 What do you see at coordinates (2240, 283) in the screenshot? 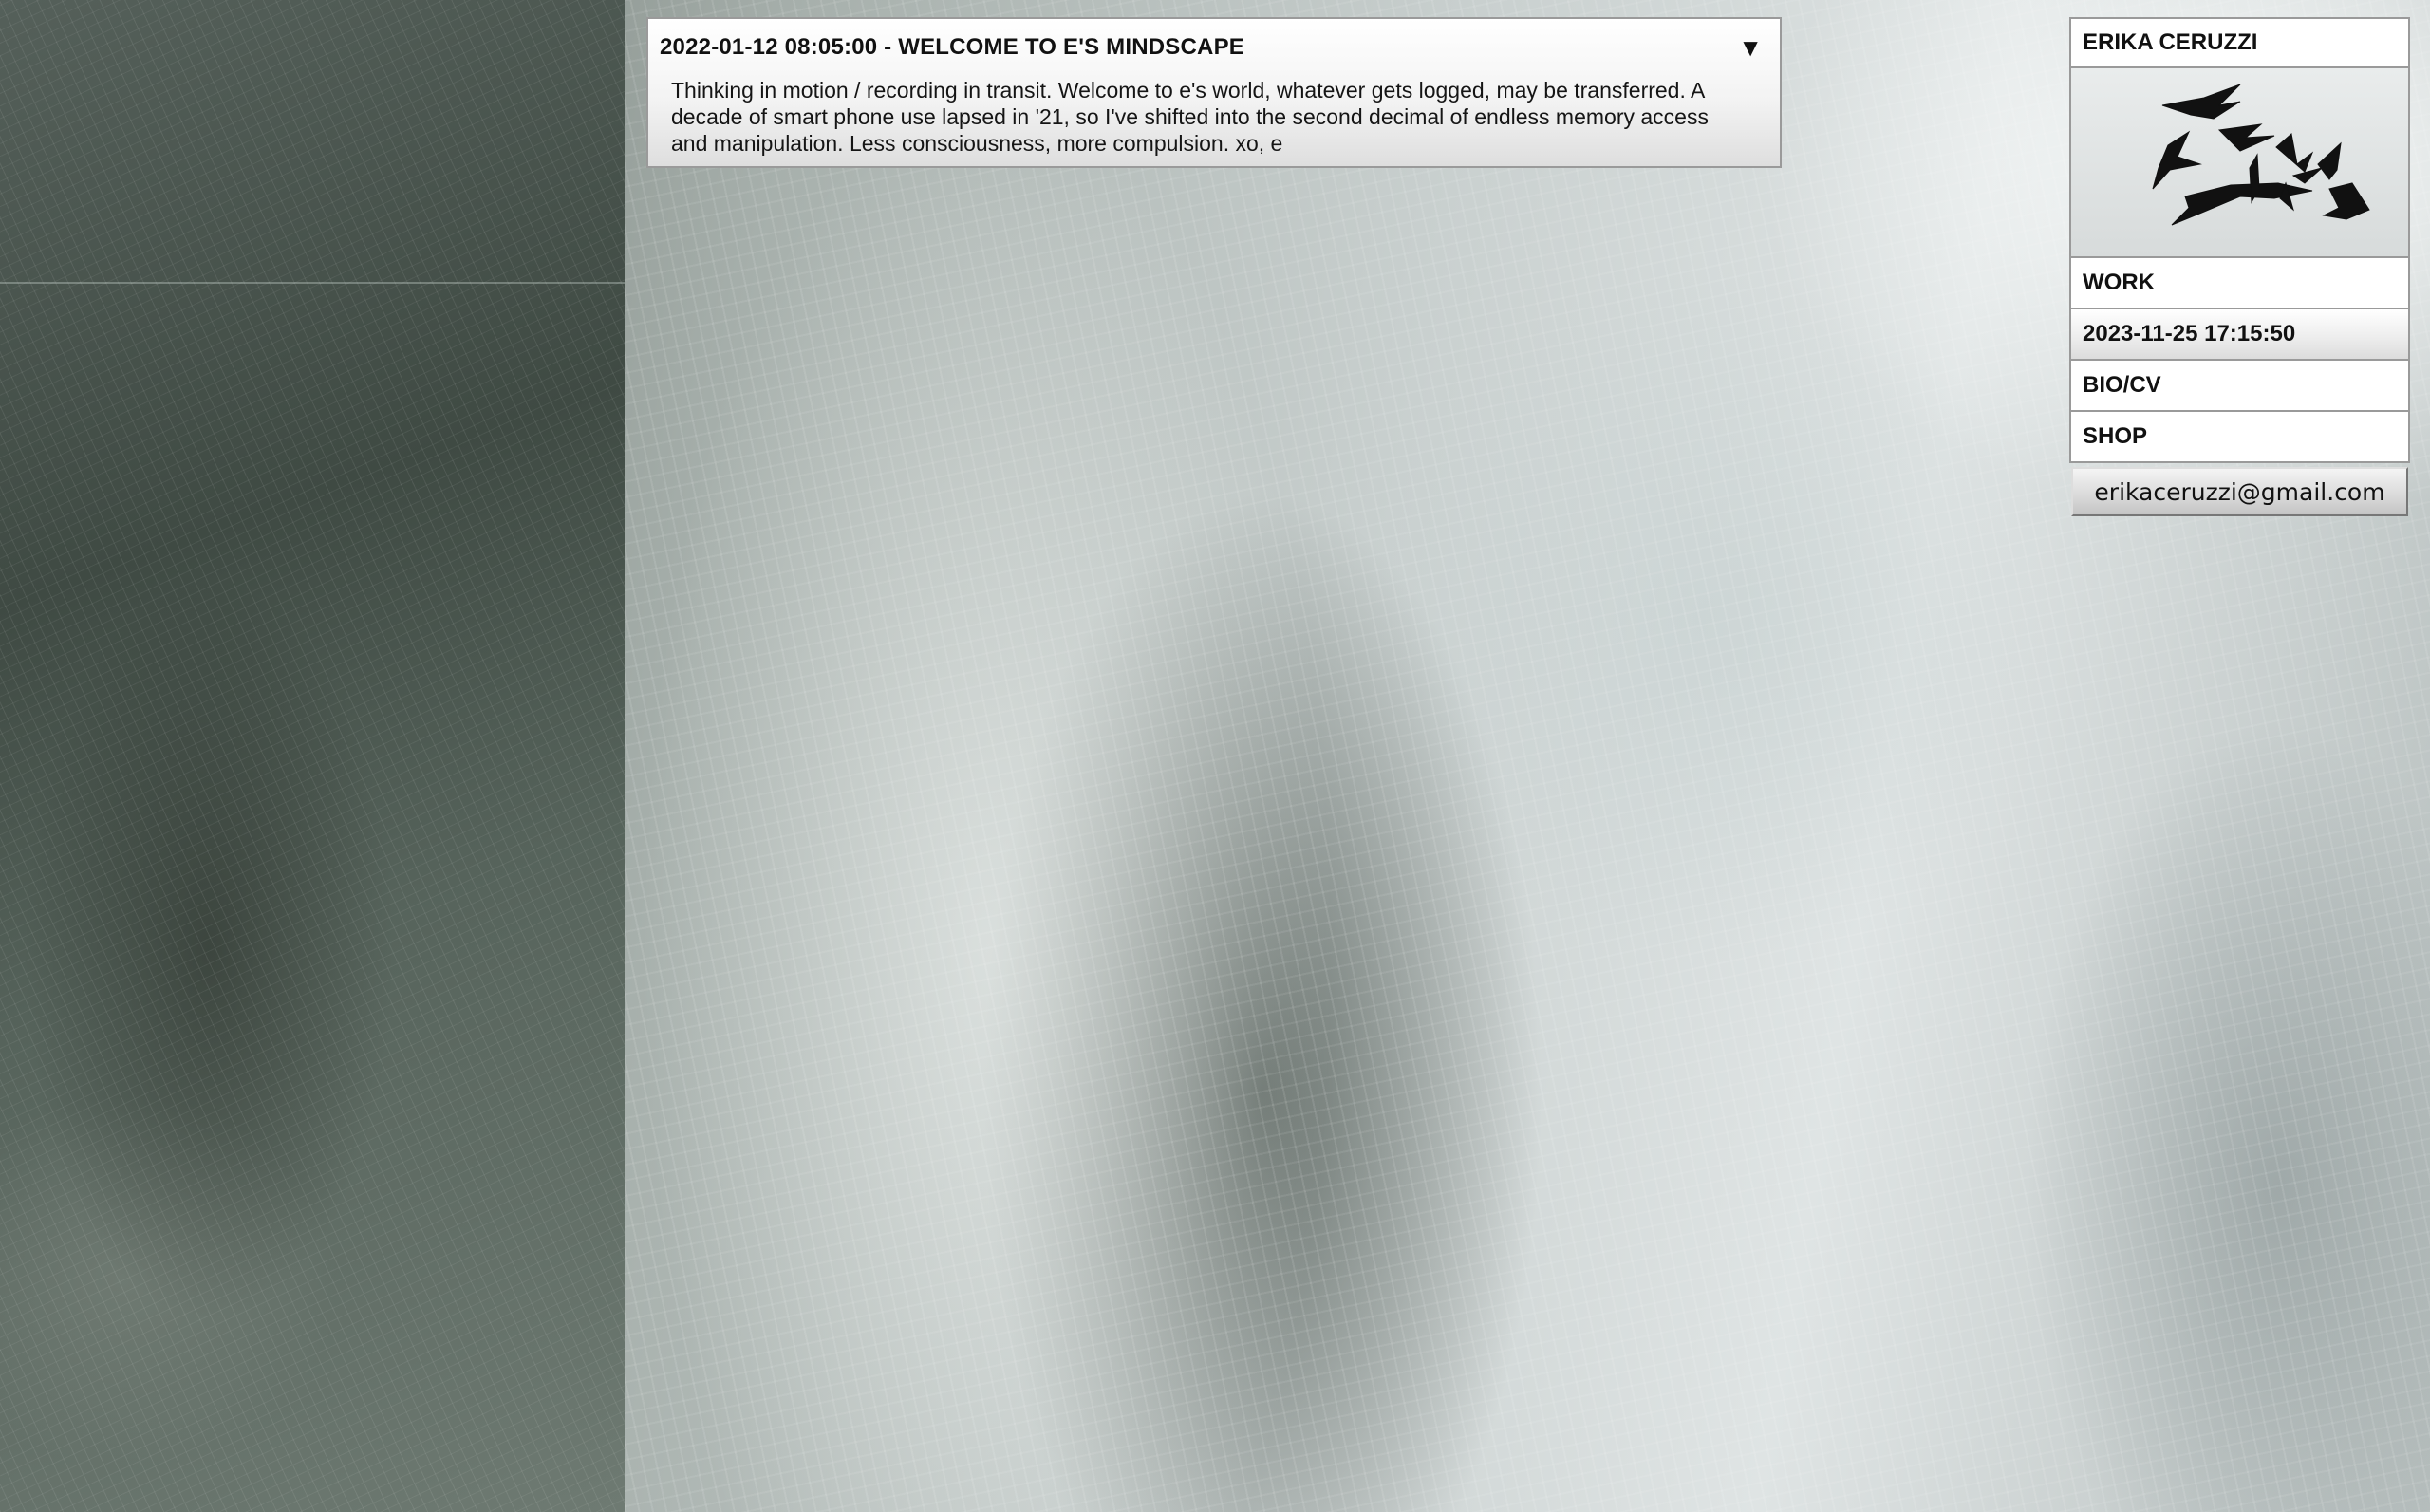
I see `nav-item-work: WORK` at bounding box center [2240, 283].